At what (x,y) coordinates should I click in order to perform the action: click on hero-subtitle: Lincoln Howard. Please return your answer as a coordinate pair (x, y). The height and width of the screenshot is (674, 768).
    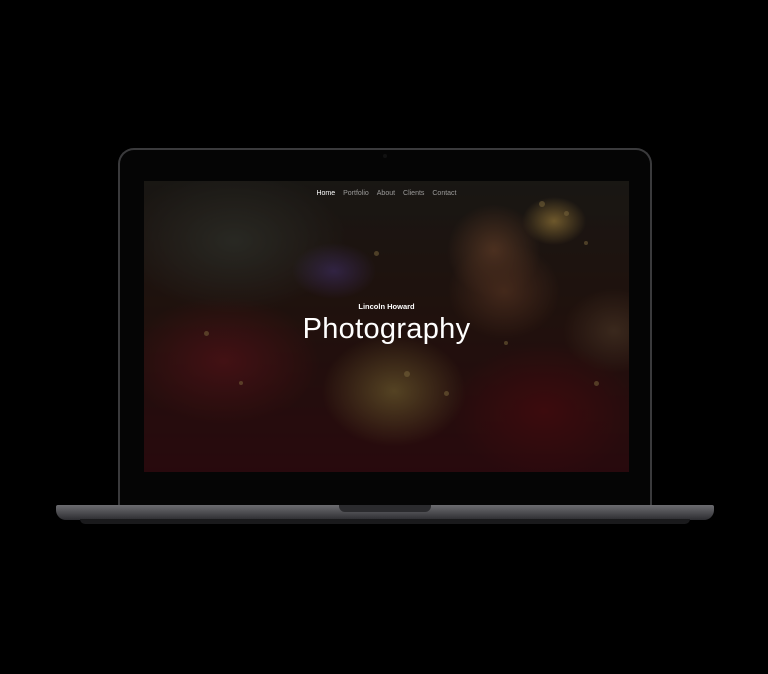
    Looking at the image, I should click on (386, 306).